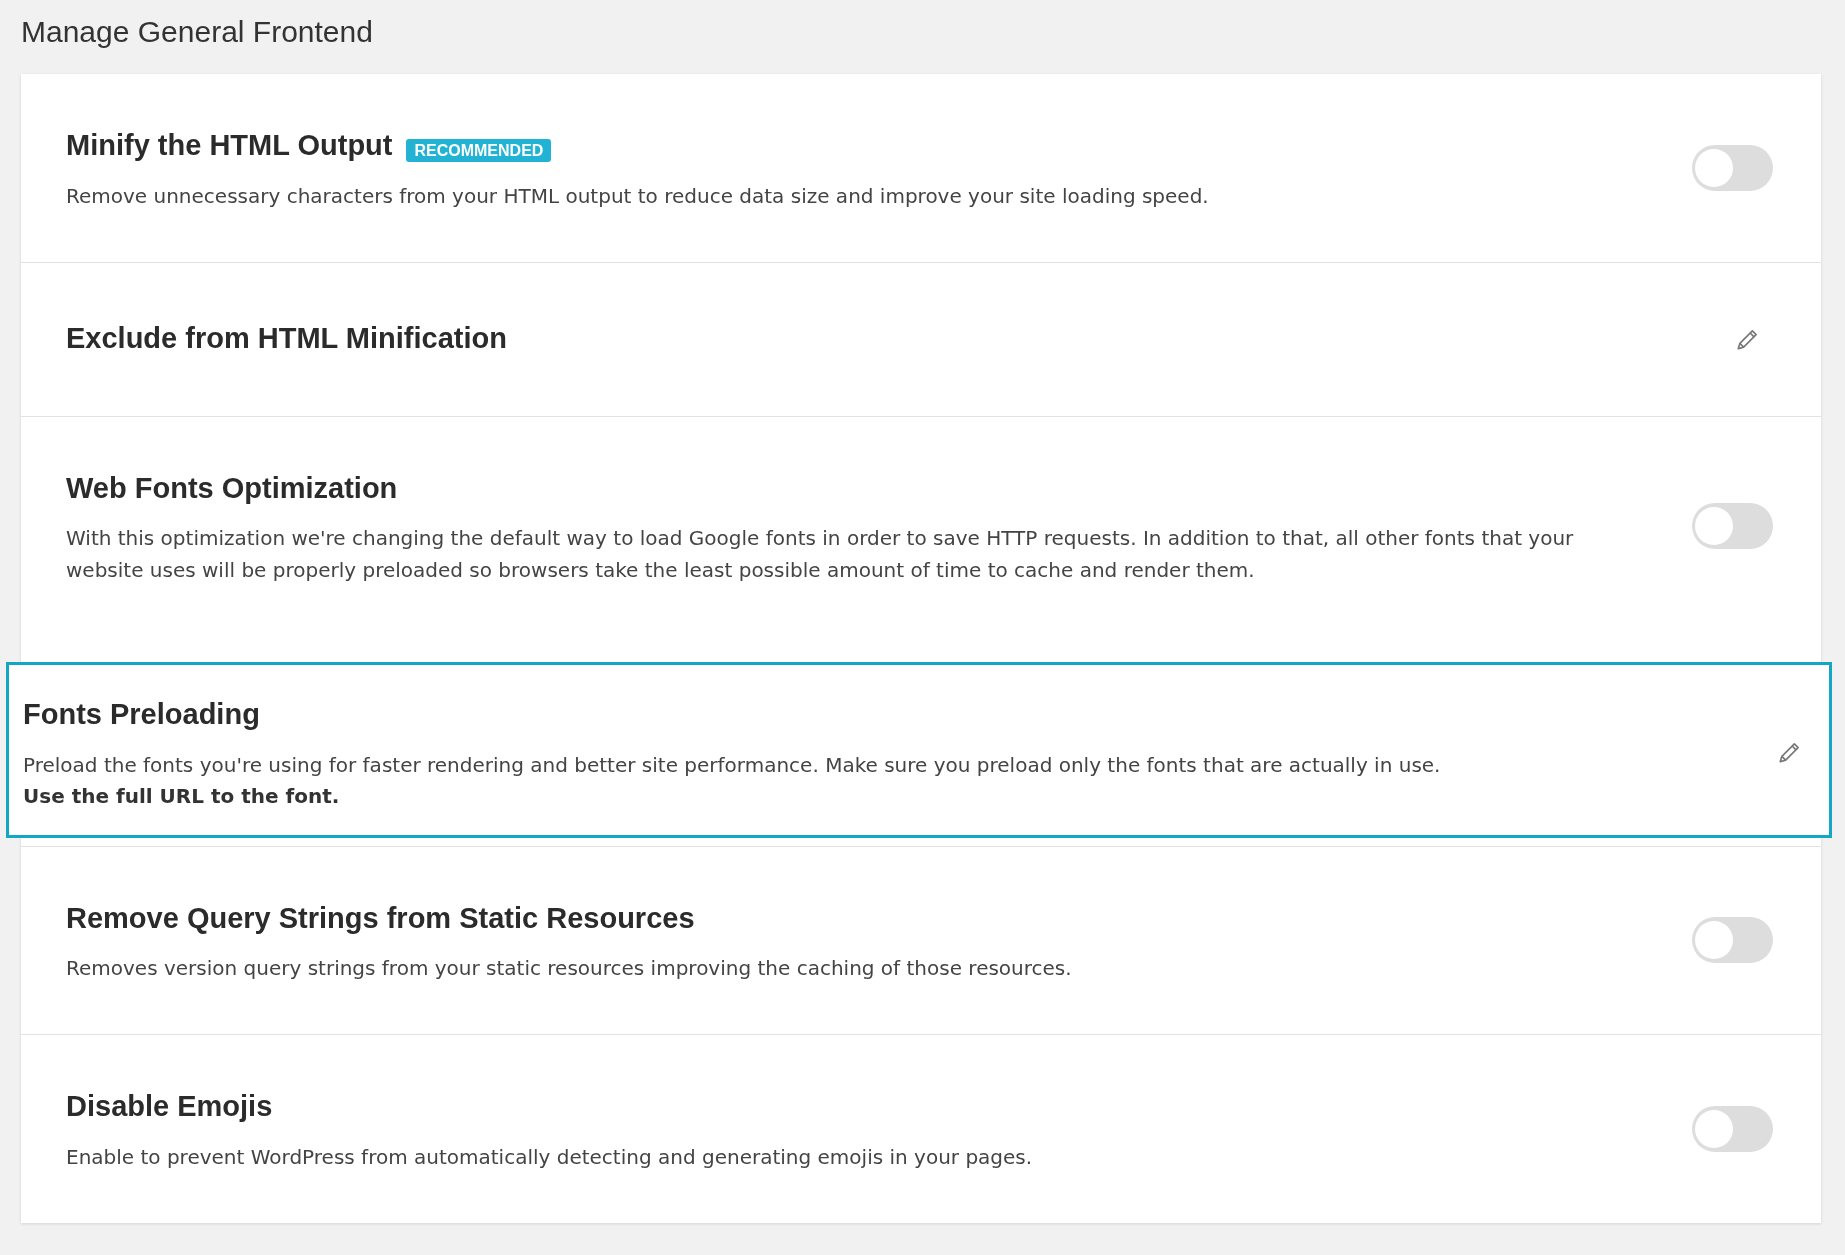 The height and width of the screenshot is (1255, 1845). I want to click on setting-title: Fonts Preloading, so click(141, 714).